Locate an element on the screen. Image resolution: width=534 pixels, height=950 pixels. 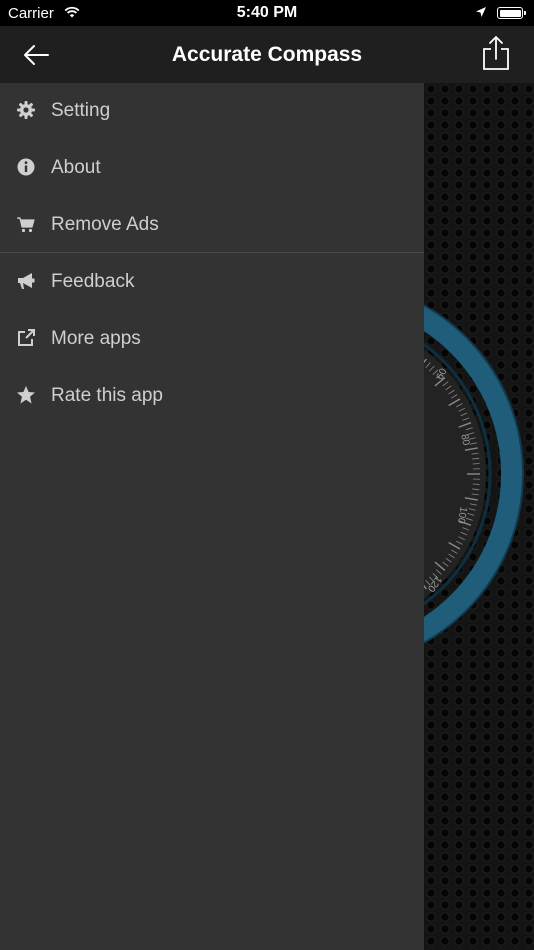
share-icon is located at coordinates (496, 53).